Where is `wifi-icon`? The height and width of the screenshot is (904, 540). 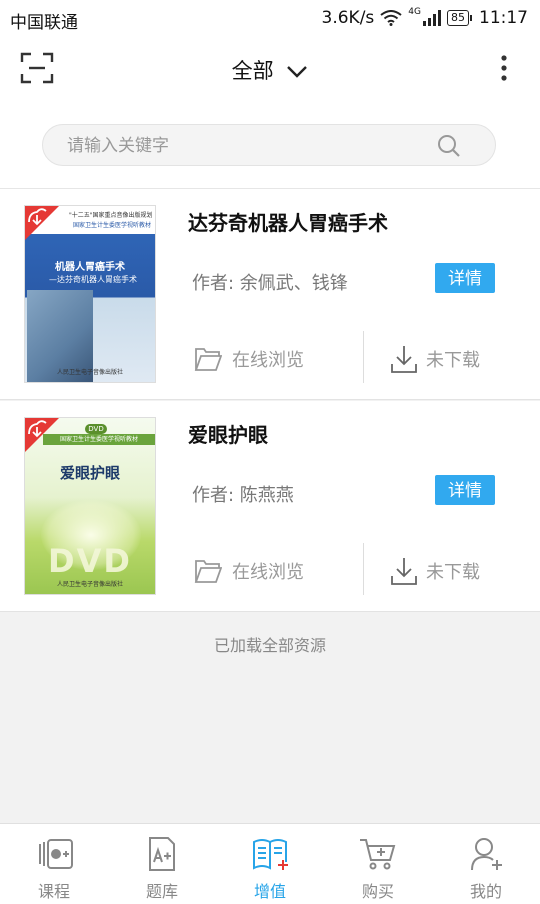 wifi-icon is located at coordinates (391, 18).